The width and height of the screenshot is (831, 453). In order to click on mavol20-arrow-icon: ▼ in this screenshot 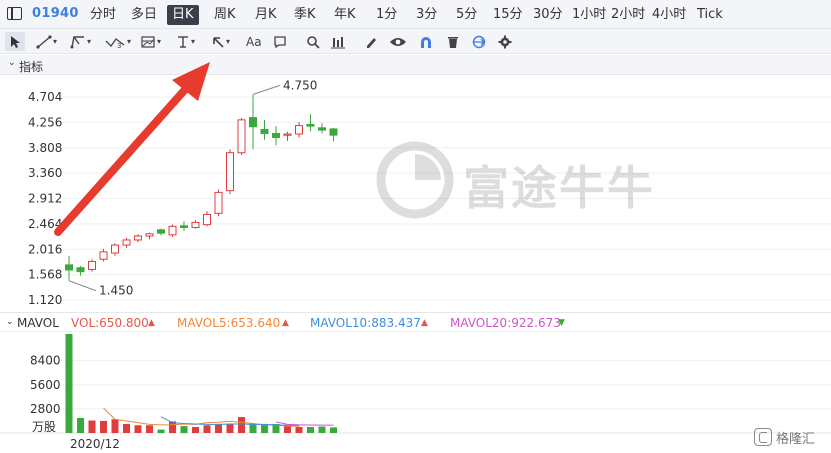, I will do `click(561, 323)`.